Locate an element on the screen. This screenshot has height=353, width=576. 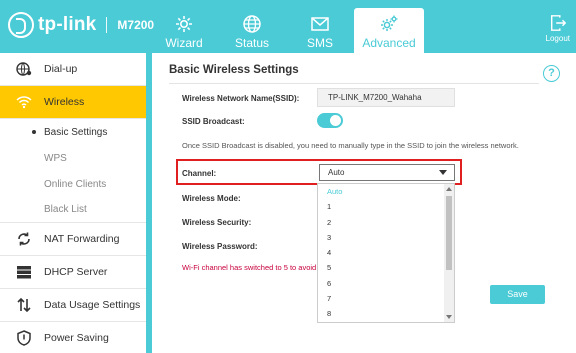
ssid-field: TP-LINK_M7200_Wahaha is located at coordinates (386, 97).